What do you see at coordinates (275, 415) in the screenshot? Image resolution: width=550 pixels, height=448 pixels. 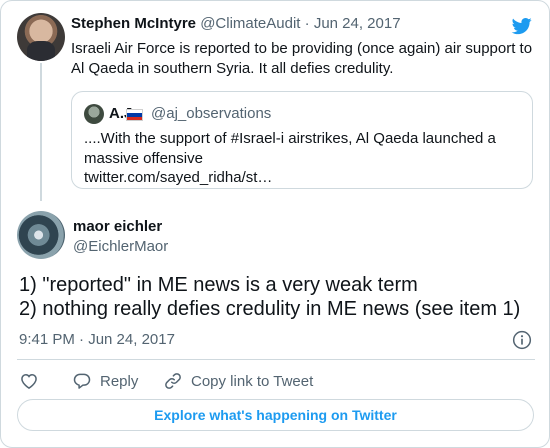 I see `explore-twitter-button: Explore what's happening on Twitter` at bounding box center [275, 415].